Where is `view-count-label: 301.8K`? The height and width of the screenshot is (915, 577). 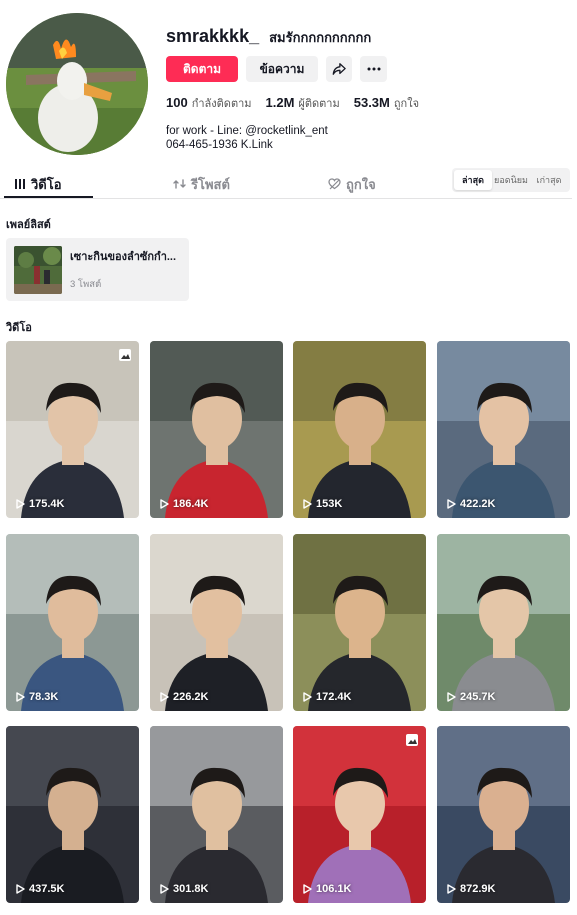
view-count-label: 301.8K is located at coordinates (191, 889).